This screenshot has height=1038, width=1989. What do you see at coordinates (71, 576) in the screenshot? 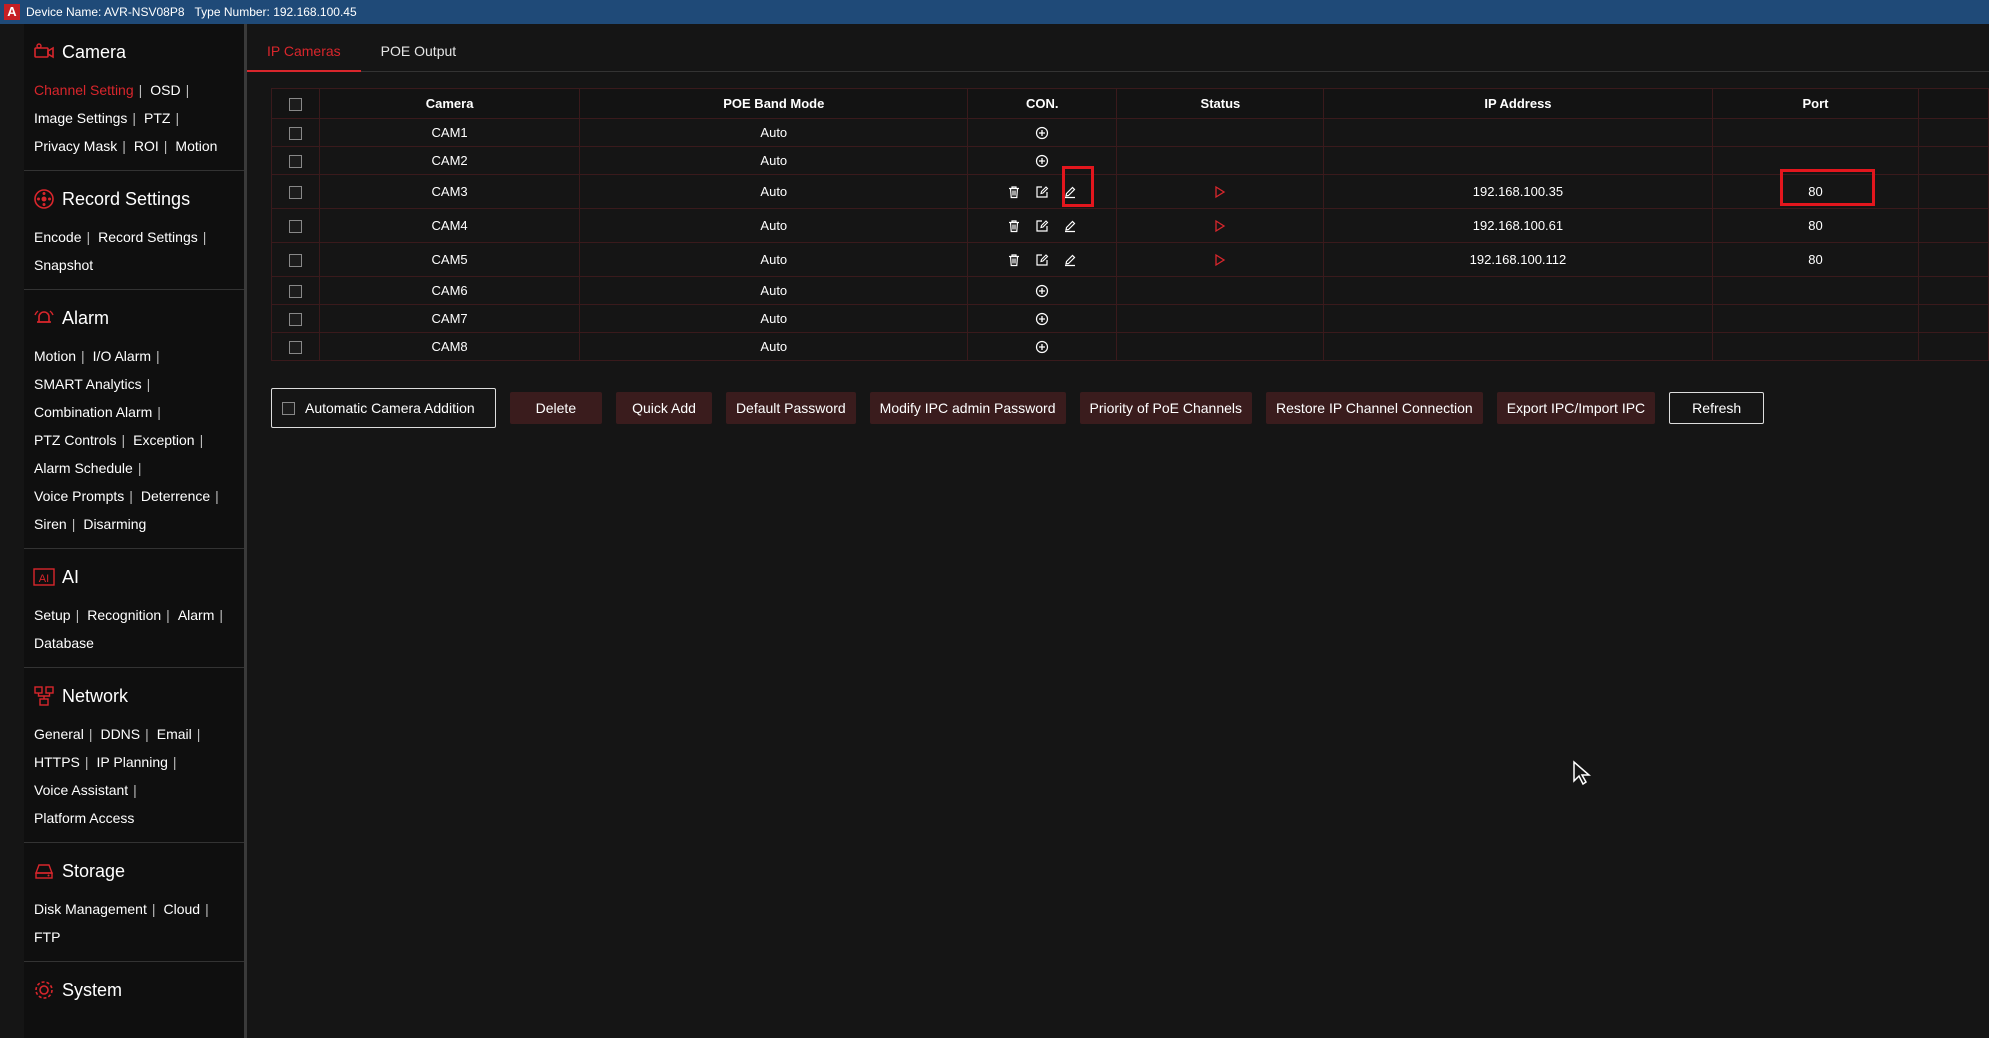
I see `sidebar-title-ai: AI` at bounding box center [71, 576].